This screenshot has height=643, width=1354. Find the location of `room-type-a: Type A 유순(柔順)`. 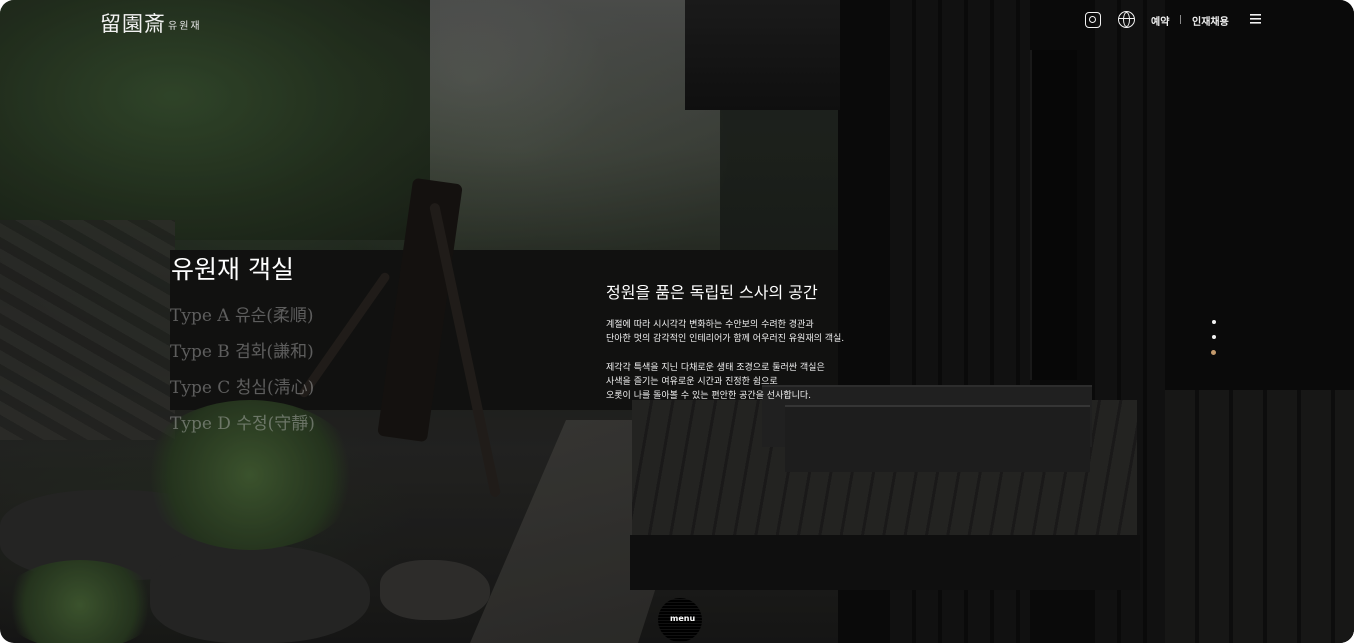

room-type-a: Type A 유순(柔順) is located at coordinates (242, 313).